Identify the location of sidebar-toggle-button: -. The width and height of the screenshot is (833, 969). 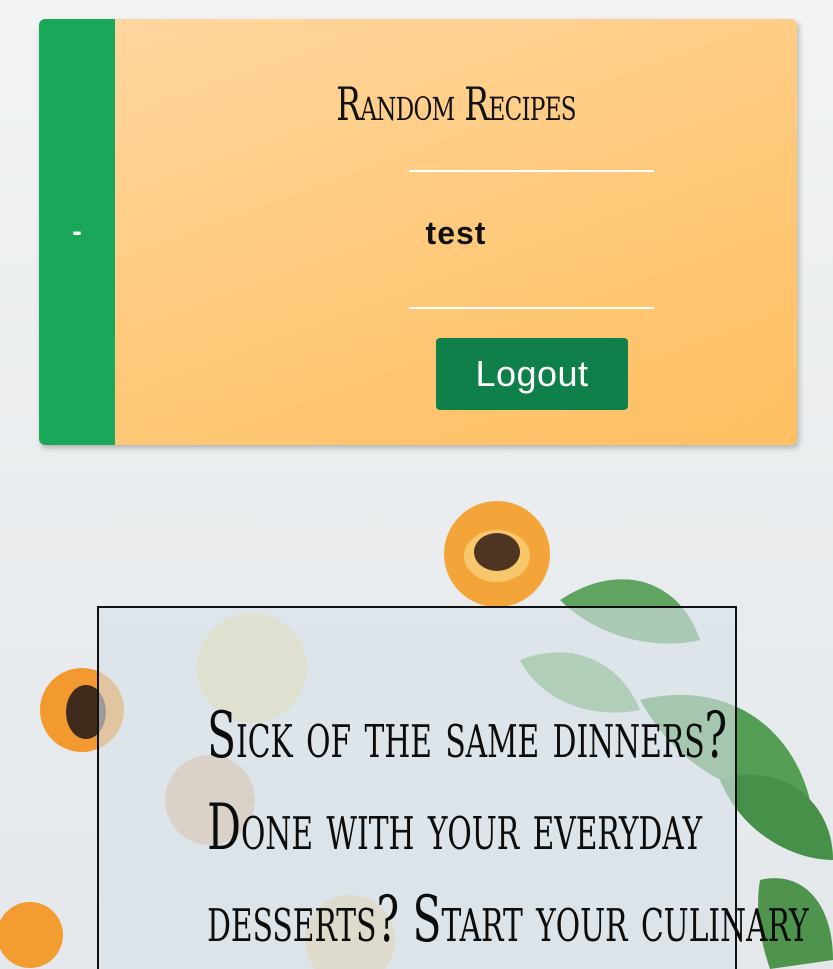
(77, 232).